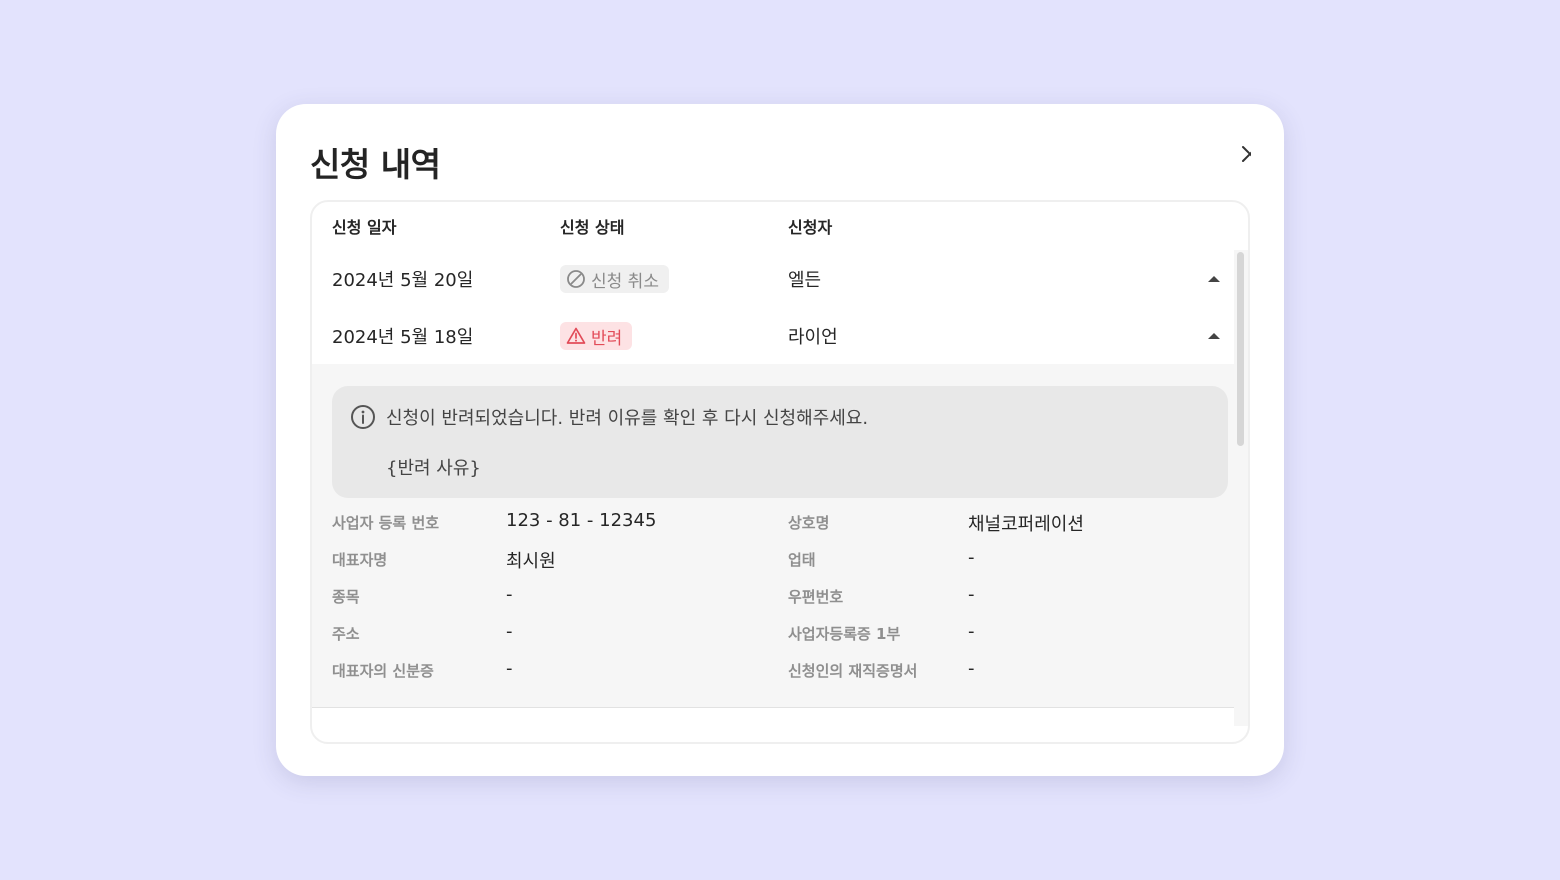 Image resolution: width=1560 pixels, height=880 pixels. Describe the element at coordinates (576, 279) in the screenshot. I see `prohibited-icon` at that location.